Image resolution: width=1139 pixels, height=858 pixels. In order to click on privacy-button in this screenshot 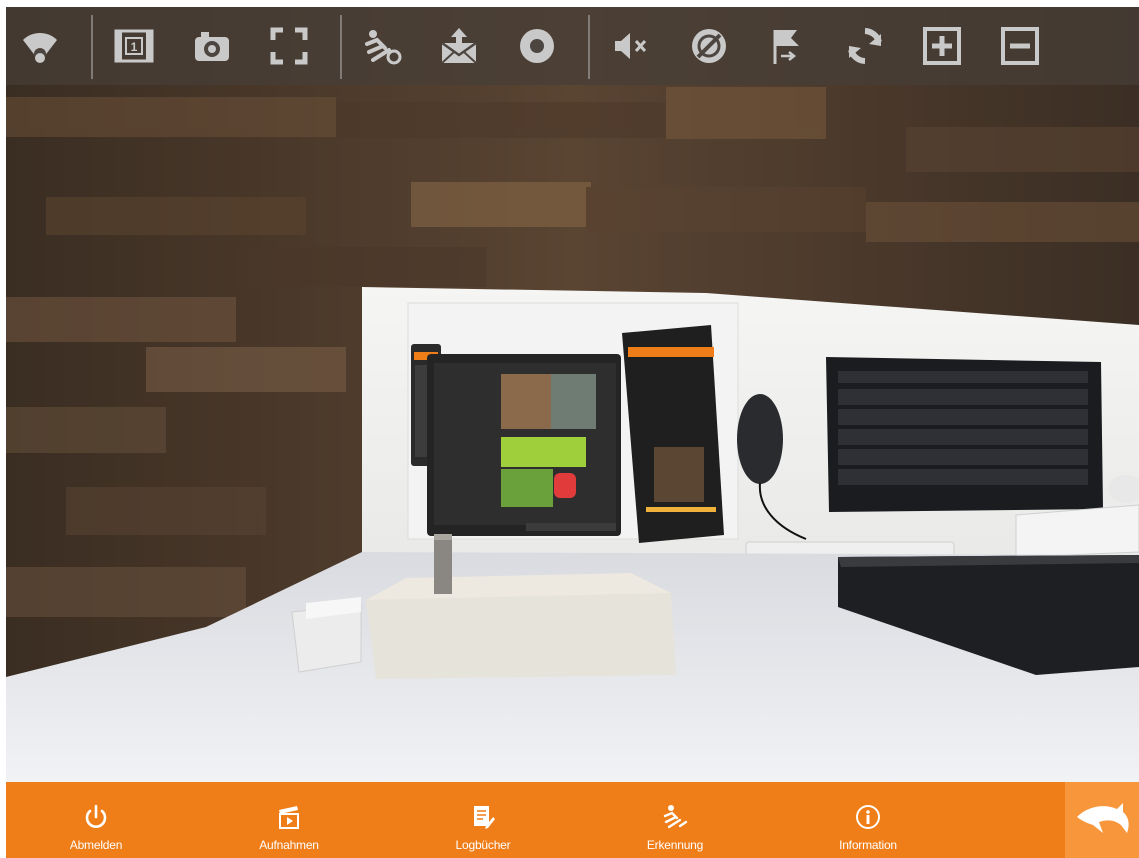, I will do `click(709, 46)`.